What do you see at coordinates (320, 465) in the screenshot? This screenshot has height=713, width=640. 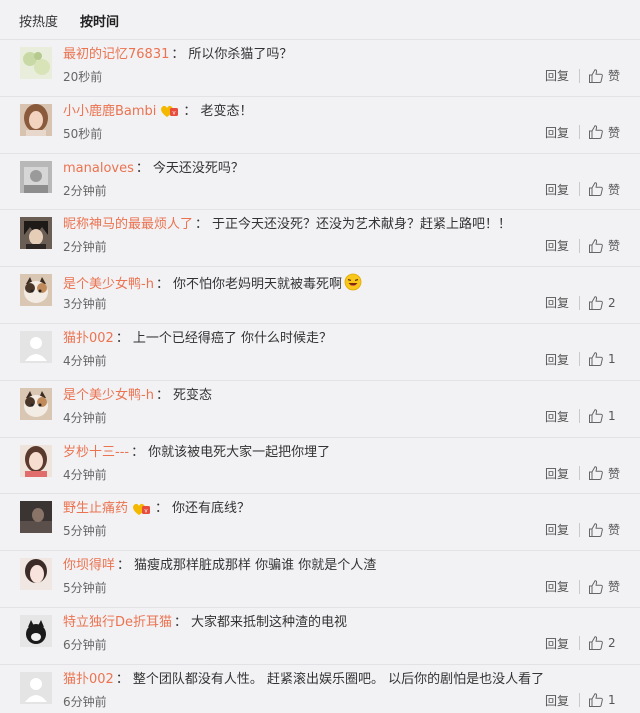 I see `comment-item: 岁杪十三---：你就该被电死大家一起把你埋了 4分钟前 回复 赞` at bounding box center [320, 465].